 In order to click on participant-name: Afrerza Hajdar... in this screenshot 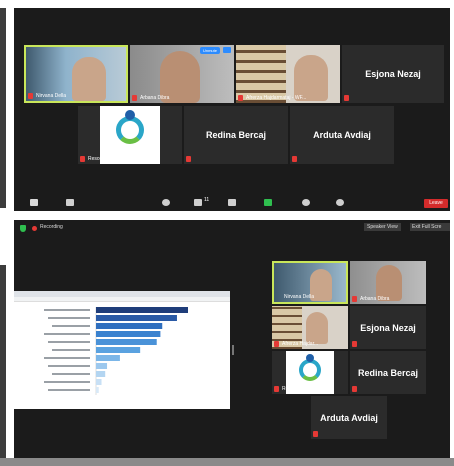, I will do `click(300, 344)`.